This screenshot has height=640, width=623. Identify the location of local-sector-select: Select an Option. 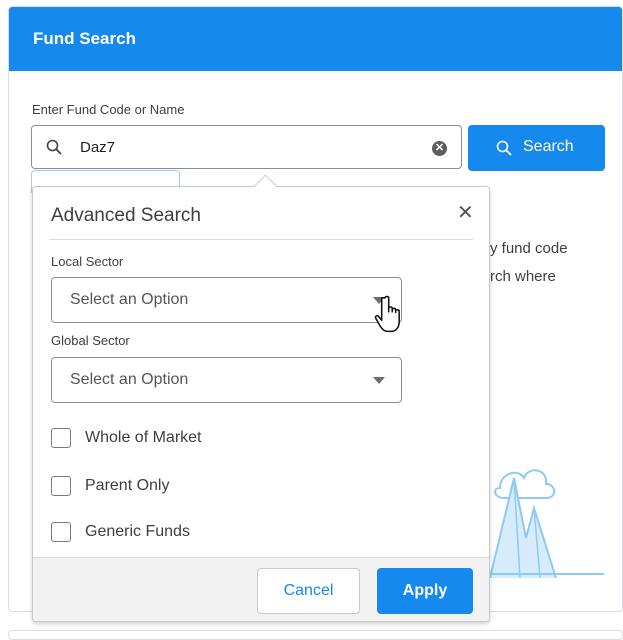
(226, 300).